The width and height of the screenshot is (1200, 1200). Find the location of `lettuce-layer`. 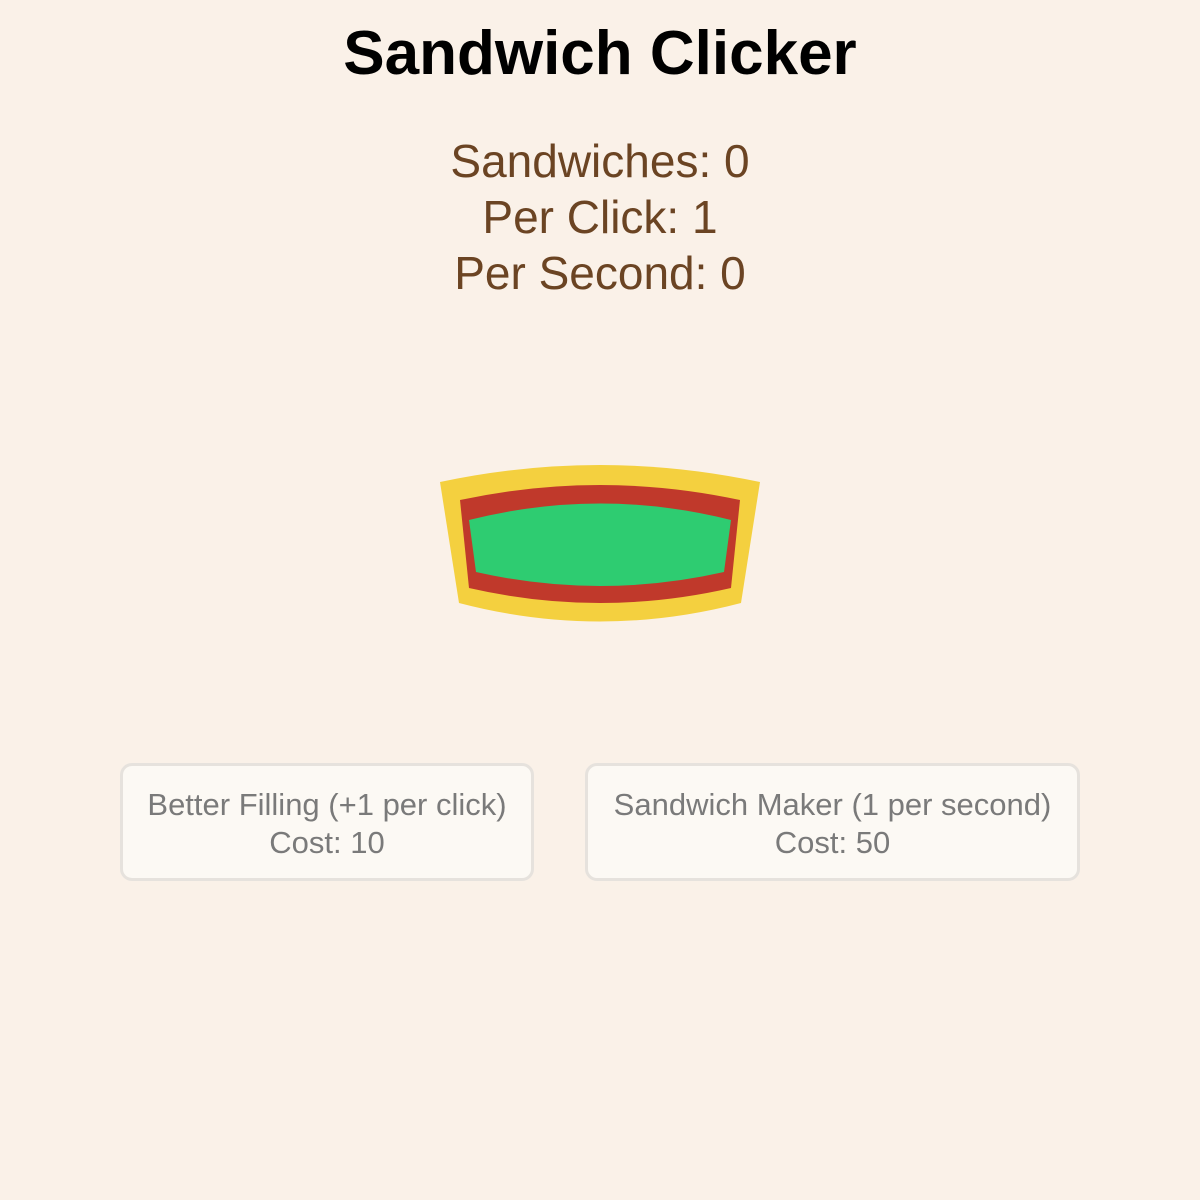

lettuce-layer is located at coordinates (600, 544).